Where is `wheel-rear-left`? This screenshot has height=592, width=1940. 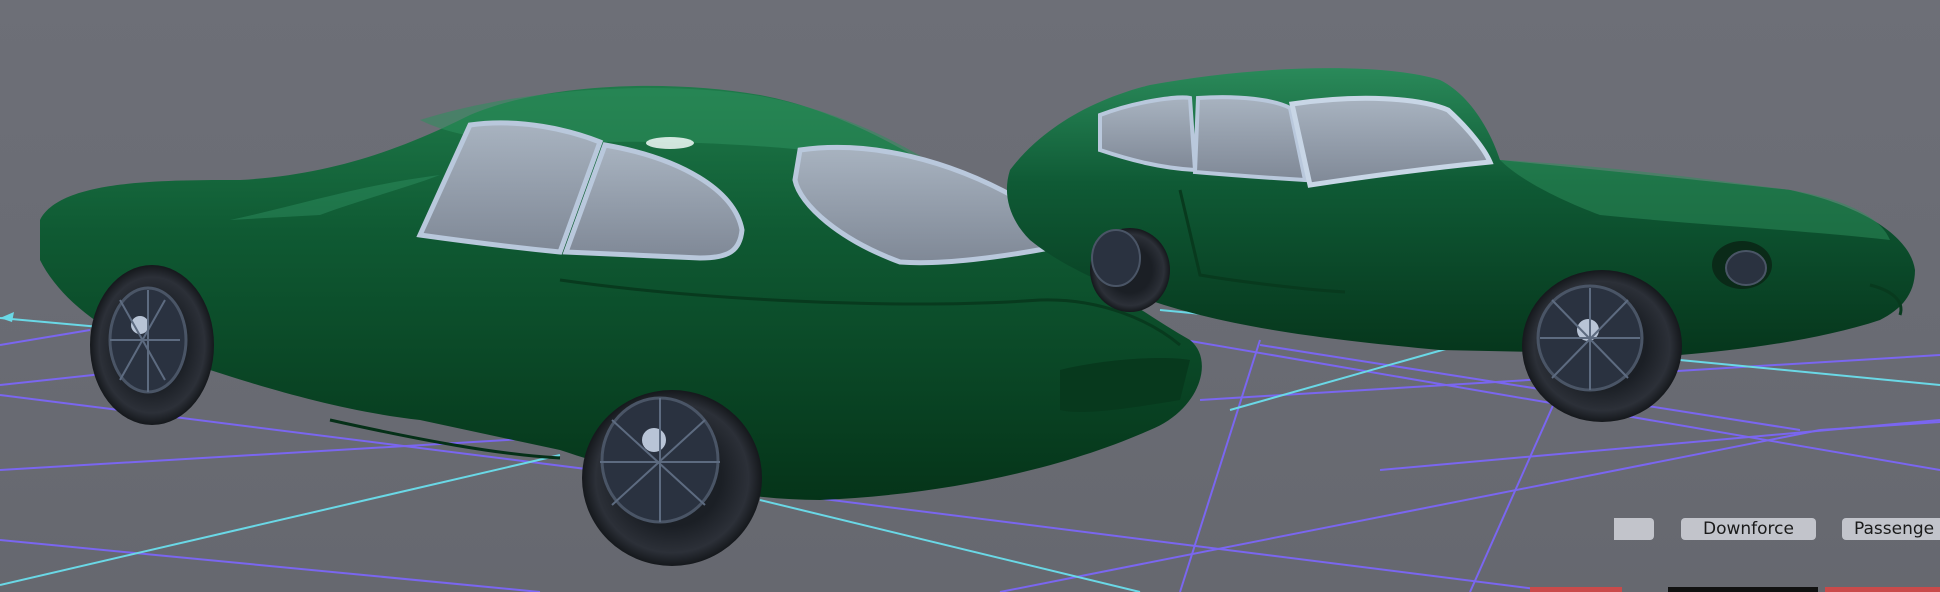
wheel-rear-left is located at coordinates (152, 345).